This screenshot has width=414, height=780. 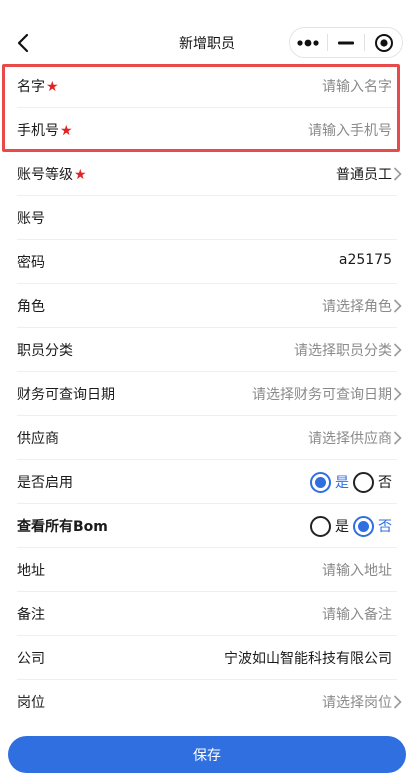 What do you see at coordinates (207, 218) in the screenshot?
I see `form-row-account: 账号` at bounding box center [207, 218].